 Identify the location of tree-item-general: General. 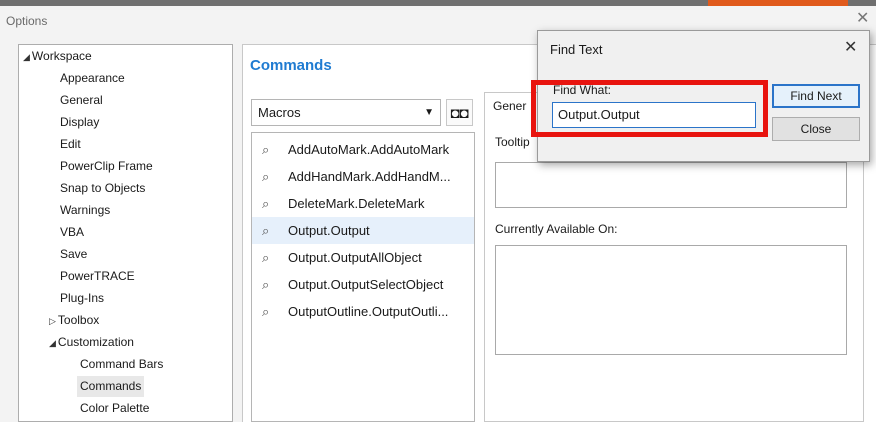
(81, 100).